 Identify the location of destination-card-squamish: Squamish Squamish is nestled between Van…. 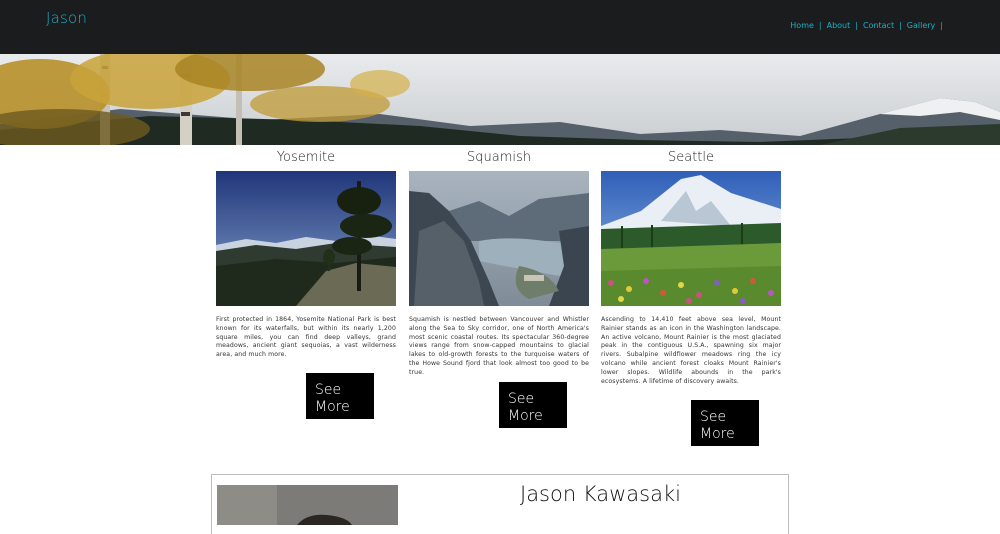
(499, 263).